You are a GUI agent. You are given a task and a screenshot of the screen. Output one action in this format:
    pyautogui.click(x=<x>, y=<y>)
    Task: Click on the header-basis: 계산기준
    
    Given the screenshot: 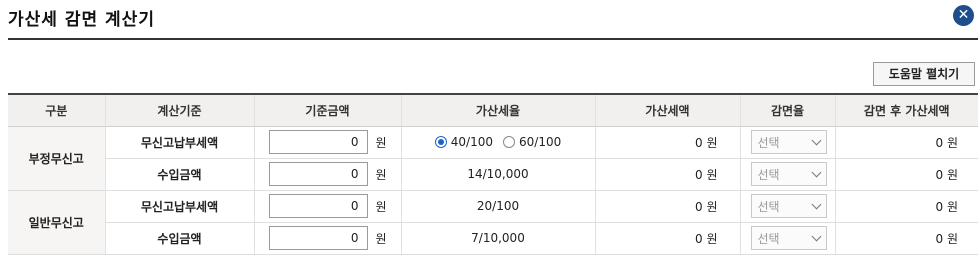 What is the action you would take?
    pyautogui.click(x=179, y=110)
    